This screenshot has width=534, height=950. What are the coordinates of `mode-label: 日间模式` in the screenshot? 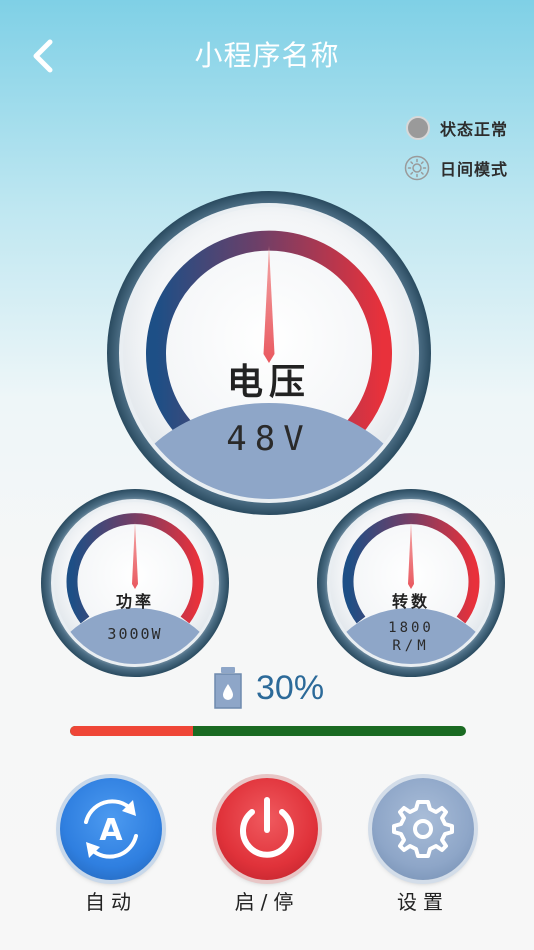 It's located at (473, 169).